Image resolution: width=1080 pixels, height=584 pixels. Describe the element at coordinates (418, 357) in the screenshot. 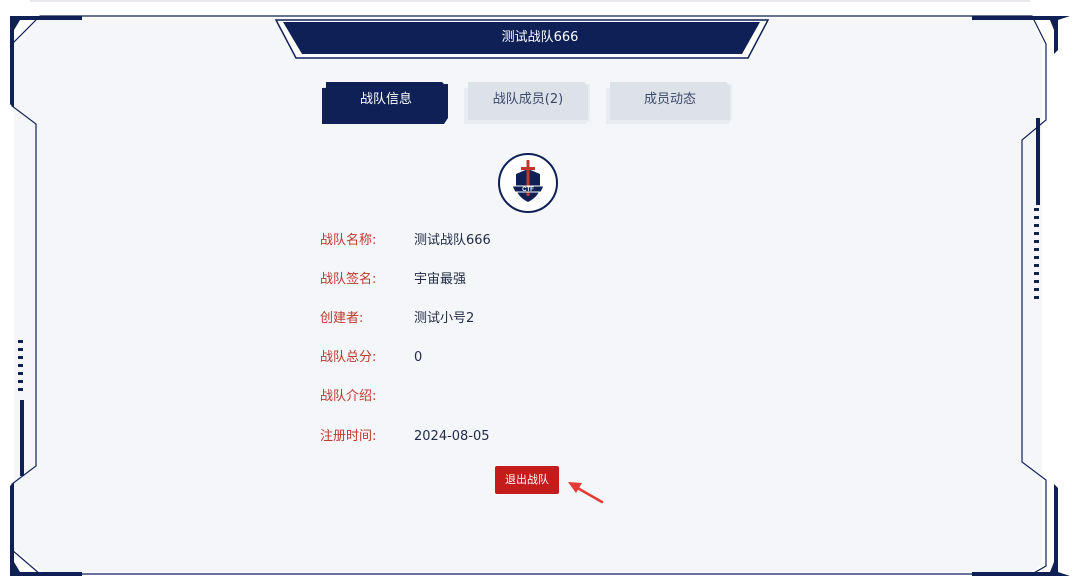

I see `field-value: 0` at that location.